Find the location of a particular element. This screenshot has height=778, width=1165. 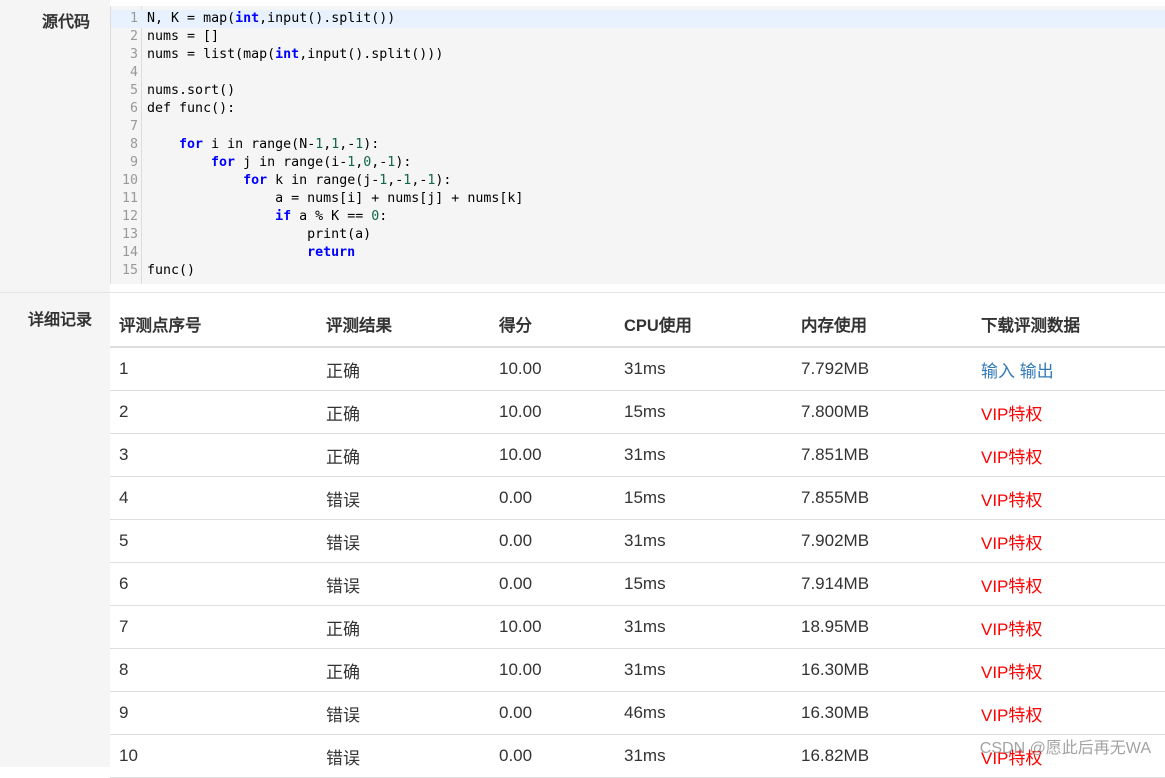

table-row: 8 正确 10.00 31ms 16.30MB VIP特权 is located at coordinates (637, 670).